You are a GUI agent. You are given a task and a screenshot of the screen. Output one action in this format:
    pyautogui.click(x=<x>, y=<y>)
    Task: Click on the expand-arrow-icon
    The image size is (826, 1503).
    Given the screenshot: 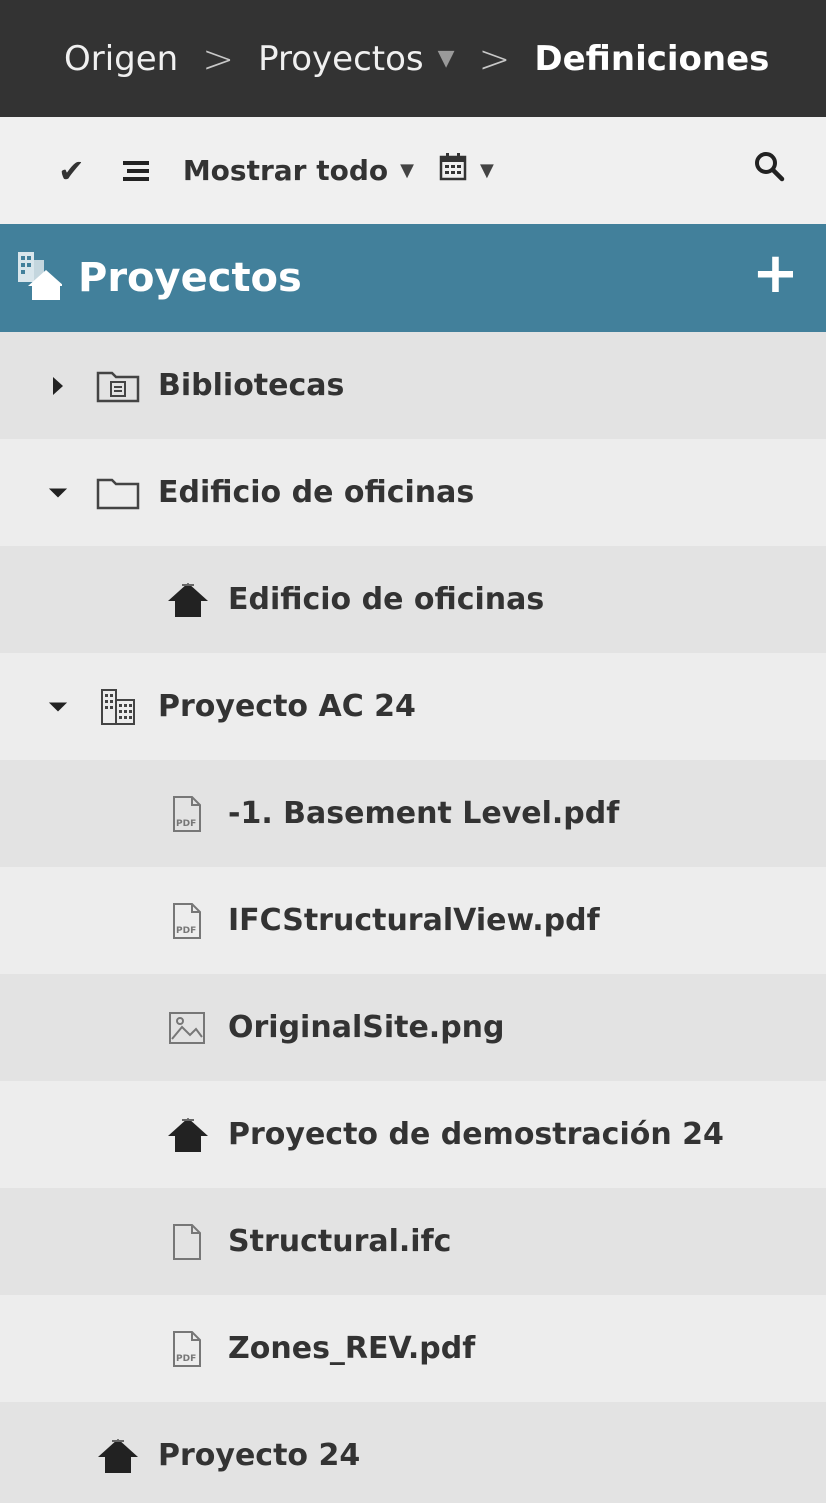 What is the action you would take?
    pyautogui.click(x=58, y=386)
    